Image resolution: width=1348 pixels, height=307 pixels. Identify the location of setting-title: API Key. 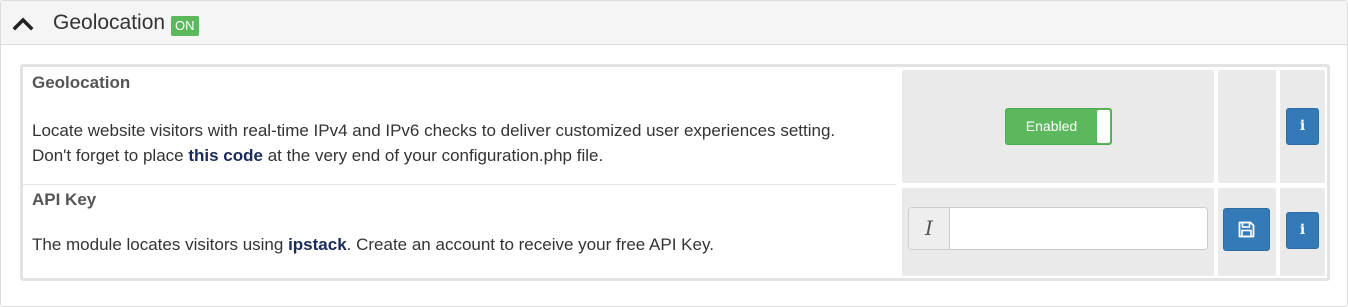
(64, 199).